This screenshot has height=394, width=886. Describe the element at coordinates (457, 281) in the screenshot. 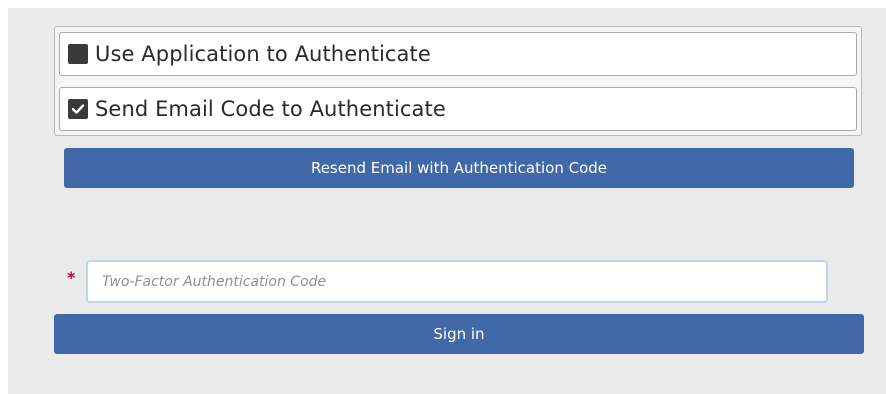

I see `two-factor-code-input` at that location.